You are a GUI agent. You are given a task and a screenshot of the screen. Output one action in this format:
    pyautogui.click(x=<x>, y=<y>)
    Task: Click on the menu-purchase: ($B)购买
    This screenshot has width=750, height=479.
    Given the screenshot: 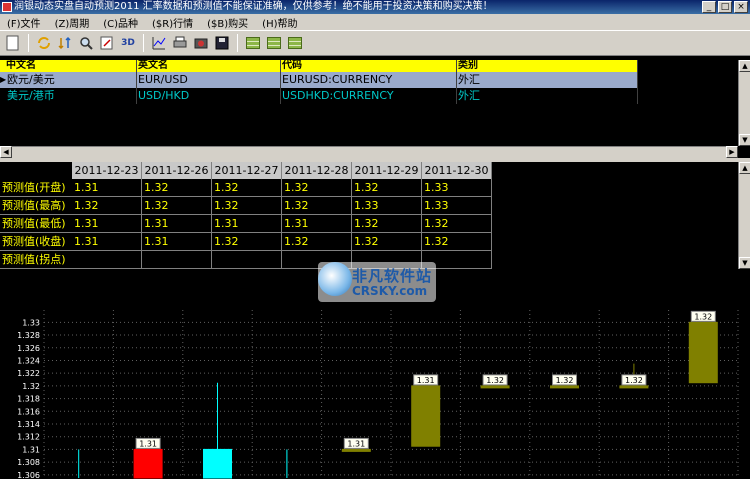 What is the action you would take?
    pyautogui.click(x=227, y=22)
    